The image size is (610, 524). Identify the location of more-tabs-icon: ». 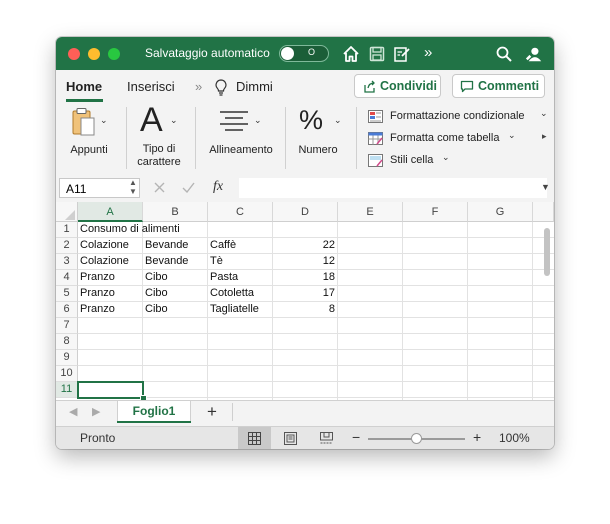
(198, 86).